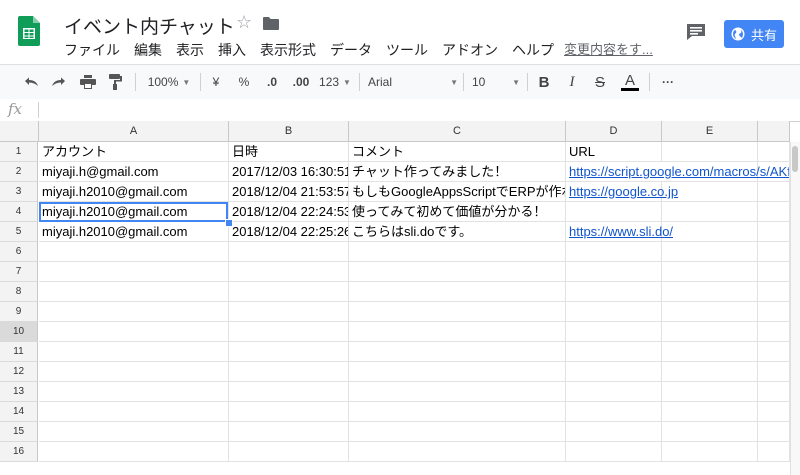 The width and height of the screenshot is (800, 475). Describe the element at coordinates (289, 152) in the screenshot. I see `cell-b1: 日時` at that location.